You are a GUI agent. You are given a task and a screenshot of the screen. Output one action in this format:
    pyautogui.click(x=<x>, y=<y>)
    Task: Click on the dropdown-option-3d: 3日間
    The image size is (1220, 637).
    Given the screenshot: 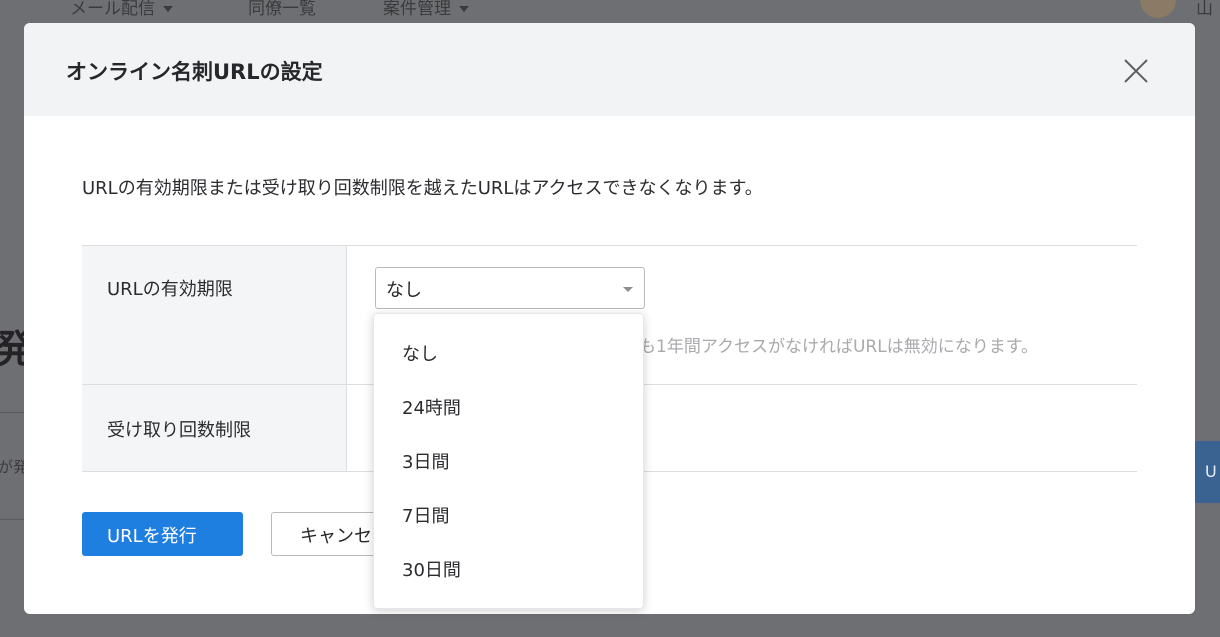 What is the action you would take?
    pyautogui.click(x=508, y=461)
    